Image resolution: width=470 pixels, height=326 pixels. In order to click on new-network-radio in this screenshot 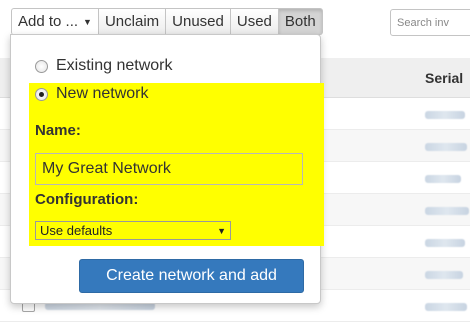, I will do `click(41, 94)`.